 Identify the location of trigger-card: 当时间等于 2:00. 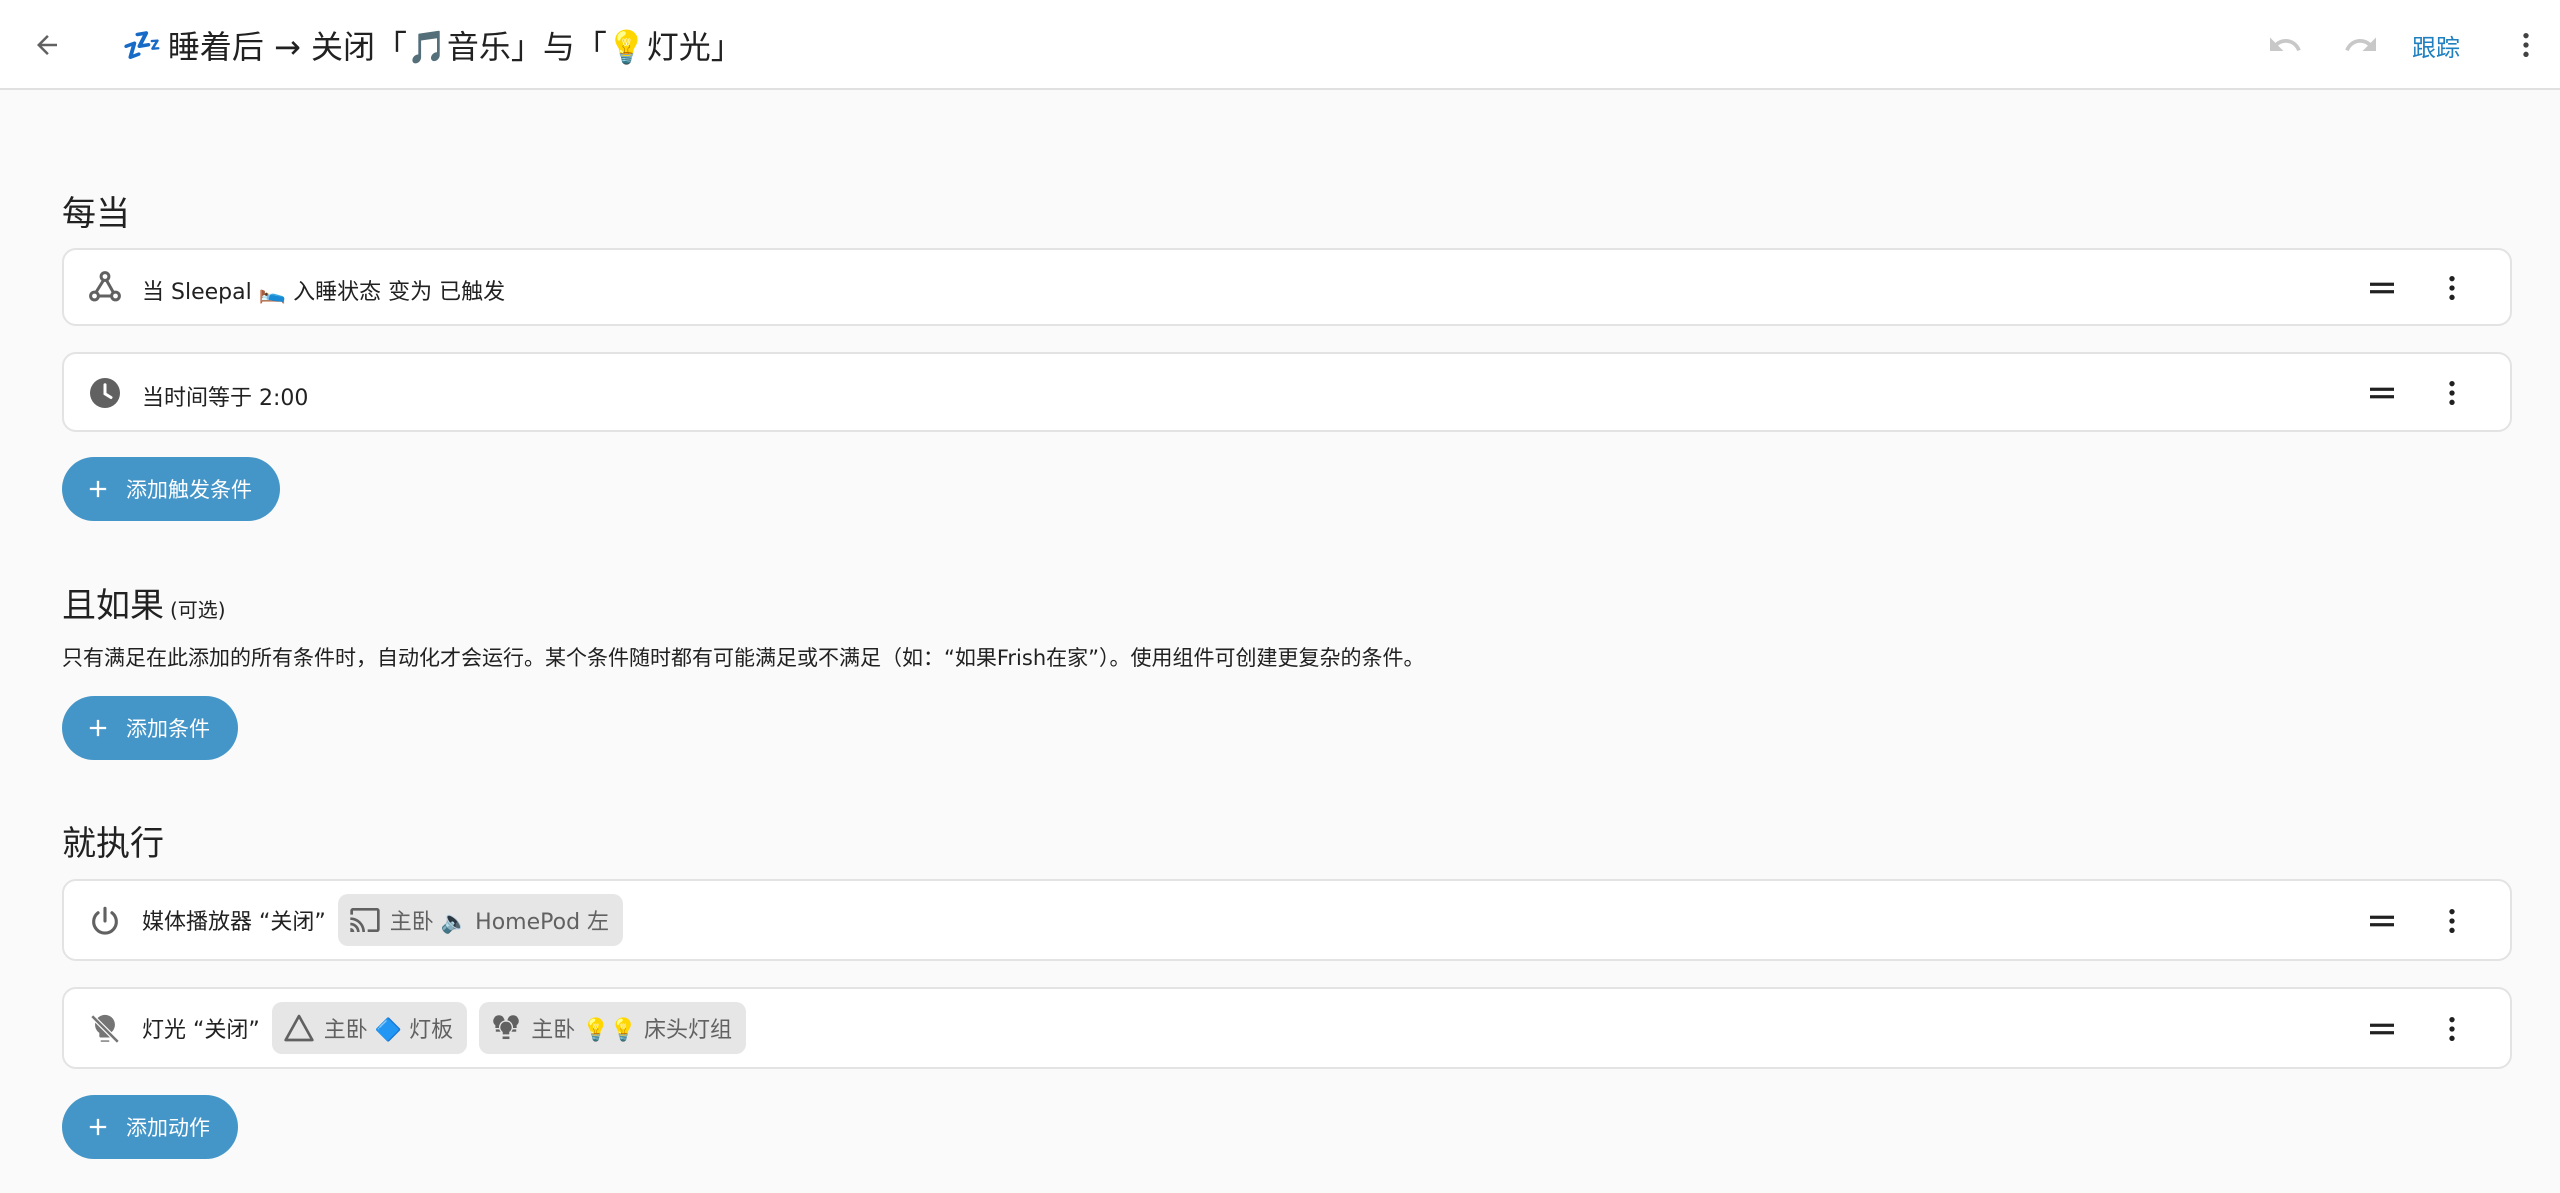
(1287, 392).